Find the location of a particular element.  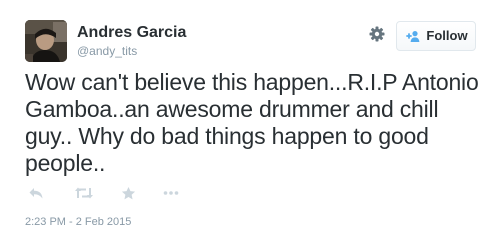

favorite-icon is located at coordinates (128, 193).